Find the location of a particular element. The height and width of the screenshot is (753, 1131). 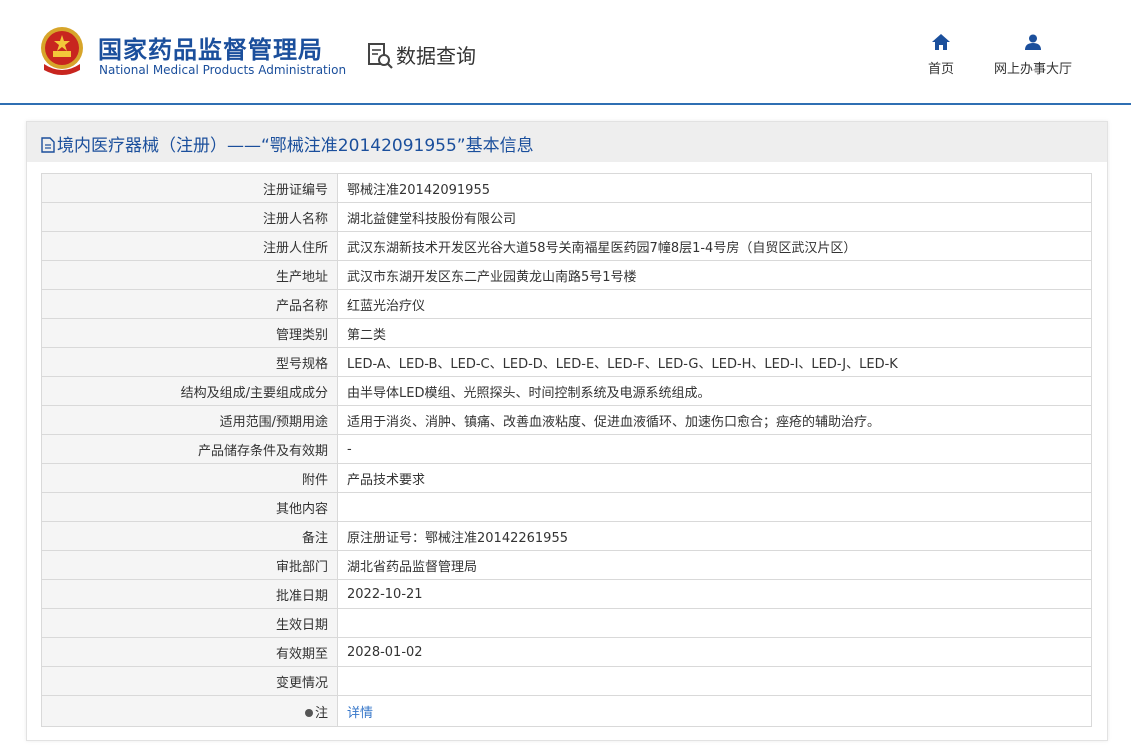

field-value: - is located at coordinates (714, 449).